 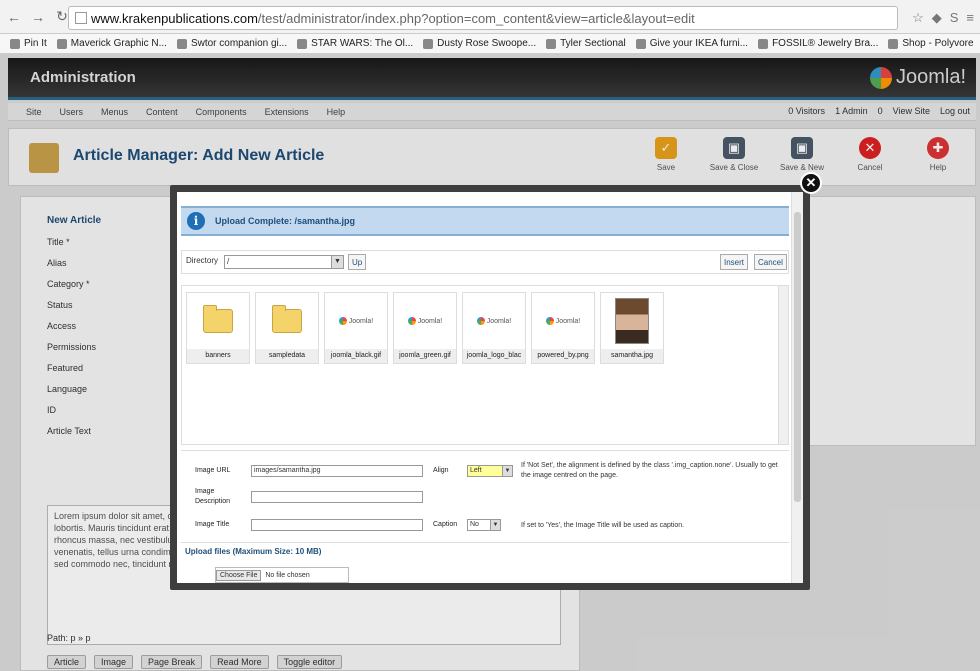 I want to click on info-icon: i, so click(x=196, y=221).